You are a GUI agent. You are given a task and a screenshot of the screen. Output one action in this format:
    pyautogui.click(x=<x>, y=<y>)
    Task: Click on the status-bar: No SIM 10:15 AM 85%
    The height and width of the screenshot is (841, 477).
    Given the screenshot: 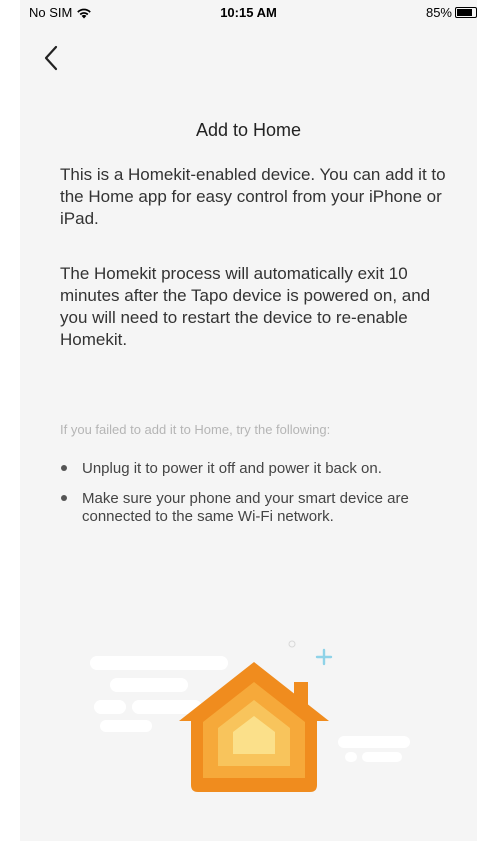 What is the action you would take?
    pyautogui.click(x=248, y=14)
    